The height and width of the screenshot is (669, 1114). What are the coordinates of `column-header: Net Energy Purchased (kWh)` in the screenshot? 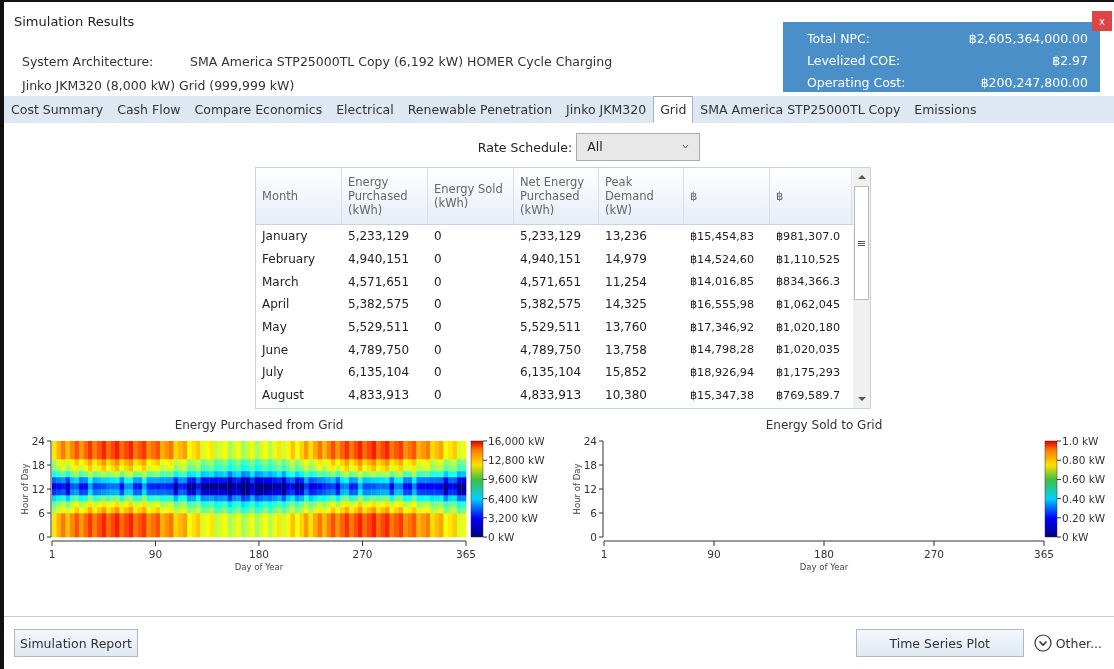 It's located at (556, 196).